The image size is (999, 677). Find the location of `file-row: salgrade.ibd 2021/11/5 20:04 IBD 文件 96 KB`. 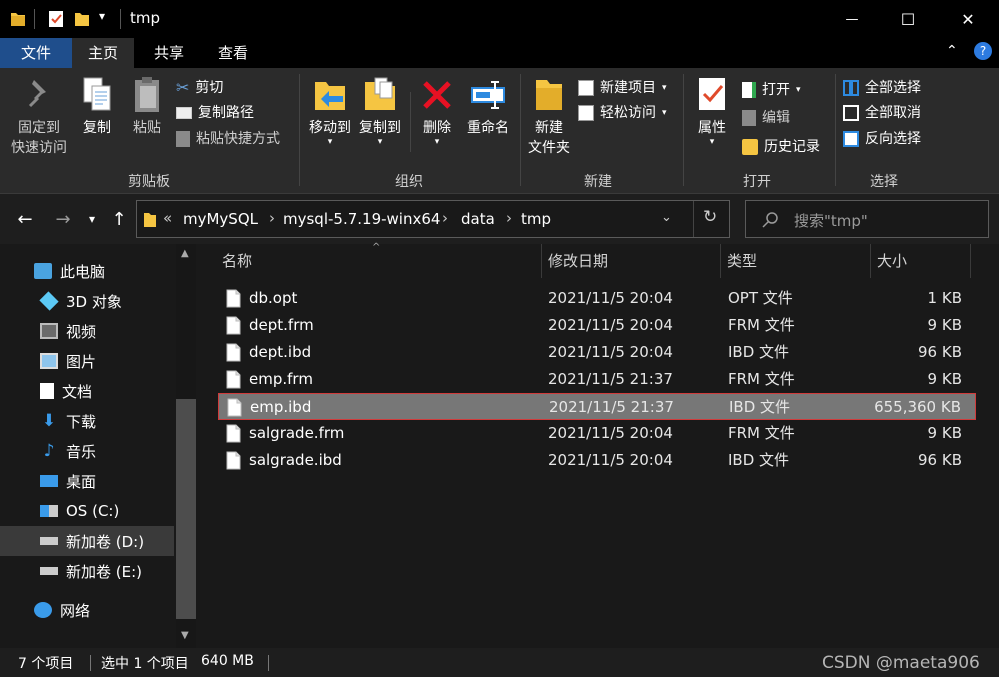

file-row: salgrade.ibd 2021/11/5 20:04 IBD 文件 96 KB is located at coordinates (597, 460).